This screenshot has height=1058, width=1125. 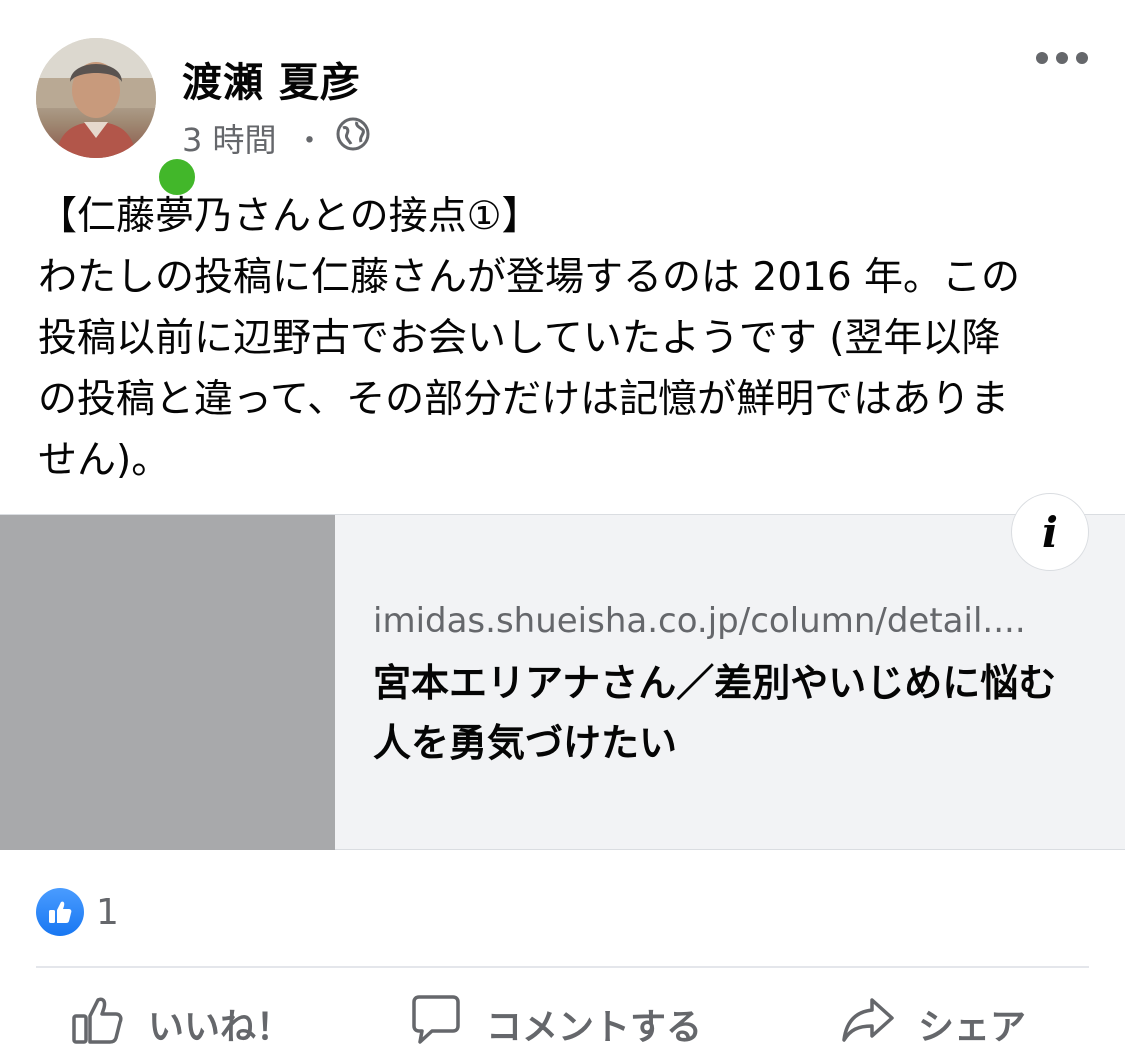 What do you see at coordinates (167, 682) in the screenshot?
I see `link-thumbnail` at bounding box center [167, 682].